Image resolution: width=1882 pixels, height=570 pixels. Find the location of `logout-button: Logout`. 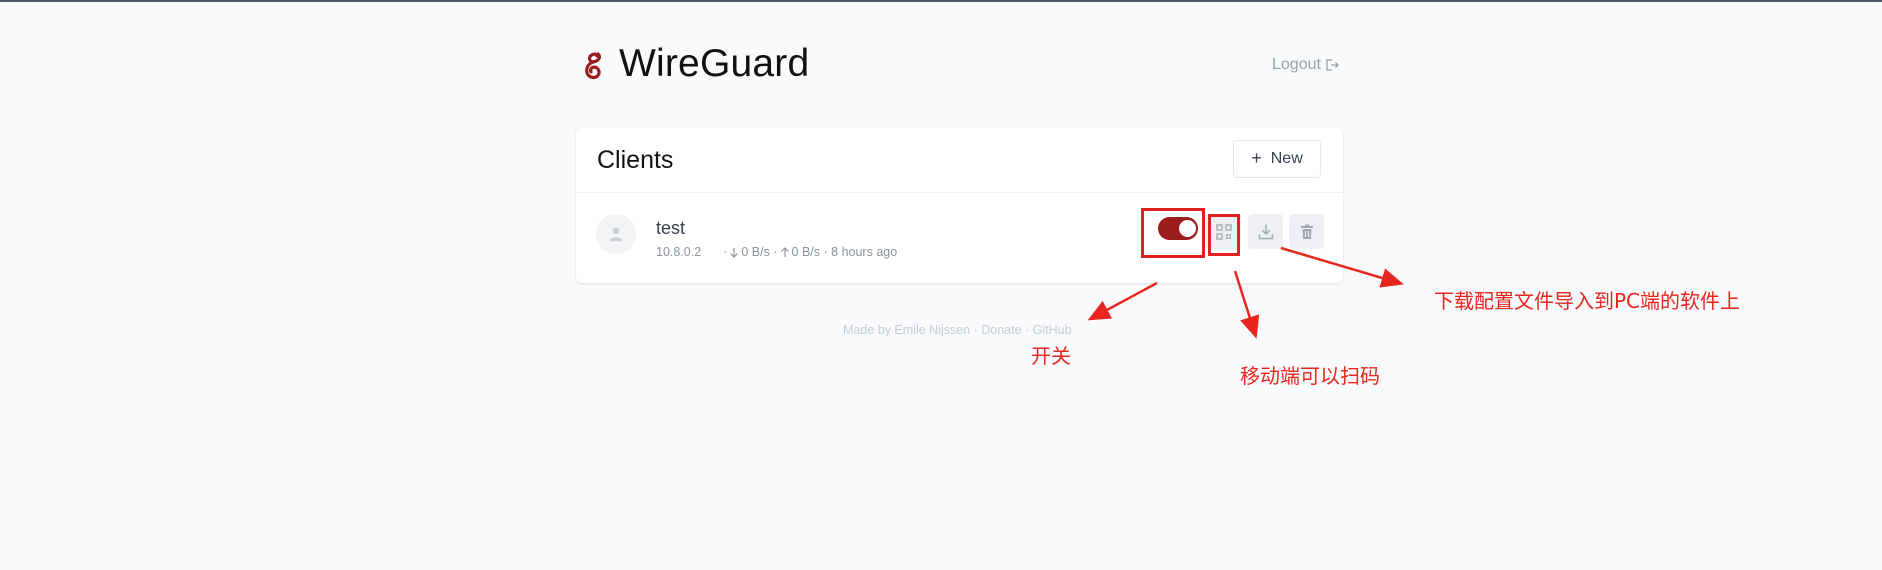

logout-button: Logout is located at coordinates (1305, 65).